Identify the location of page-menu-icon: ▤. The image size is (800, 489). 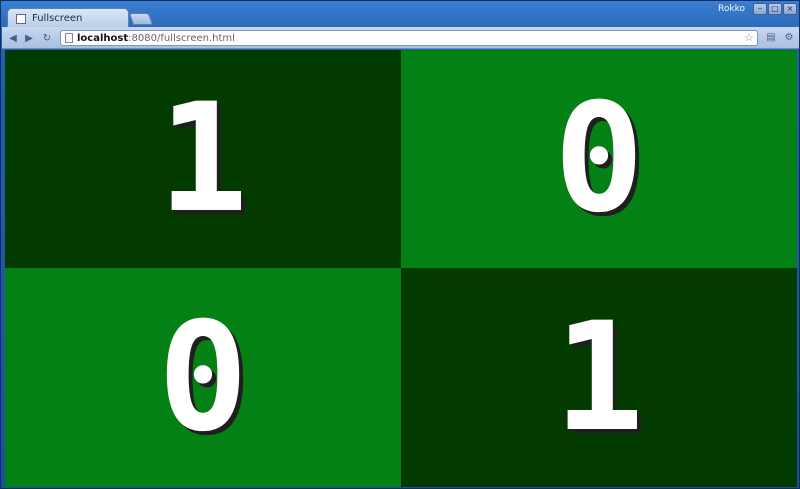
(771, 38).